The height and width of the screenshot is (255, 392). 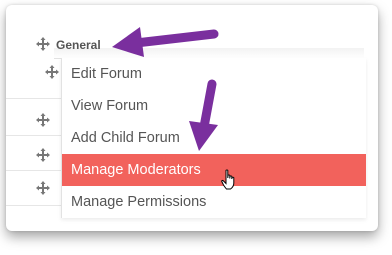 What do you see at coordinates (165, 42) in the screenshot?
I see `arrow-to-general-icon` at bounding box center [165, 42].